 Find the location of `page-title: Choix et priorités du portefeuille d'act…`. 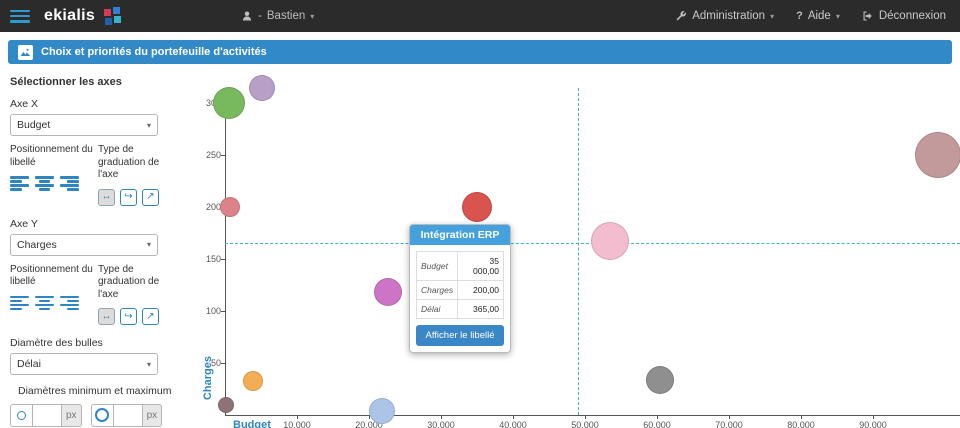

page-title: Choix et priorités du portefeuille d'act… is located at coordinates (154, 52).